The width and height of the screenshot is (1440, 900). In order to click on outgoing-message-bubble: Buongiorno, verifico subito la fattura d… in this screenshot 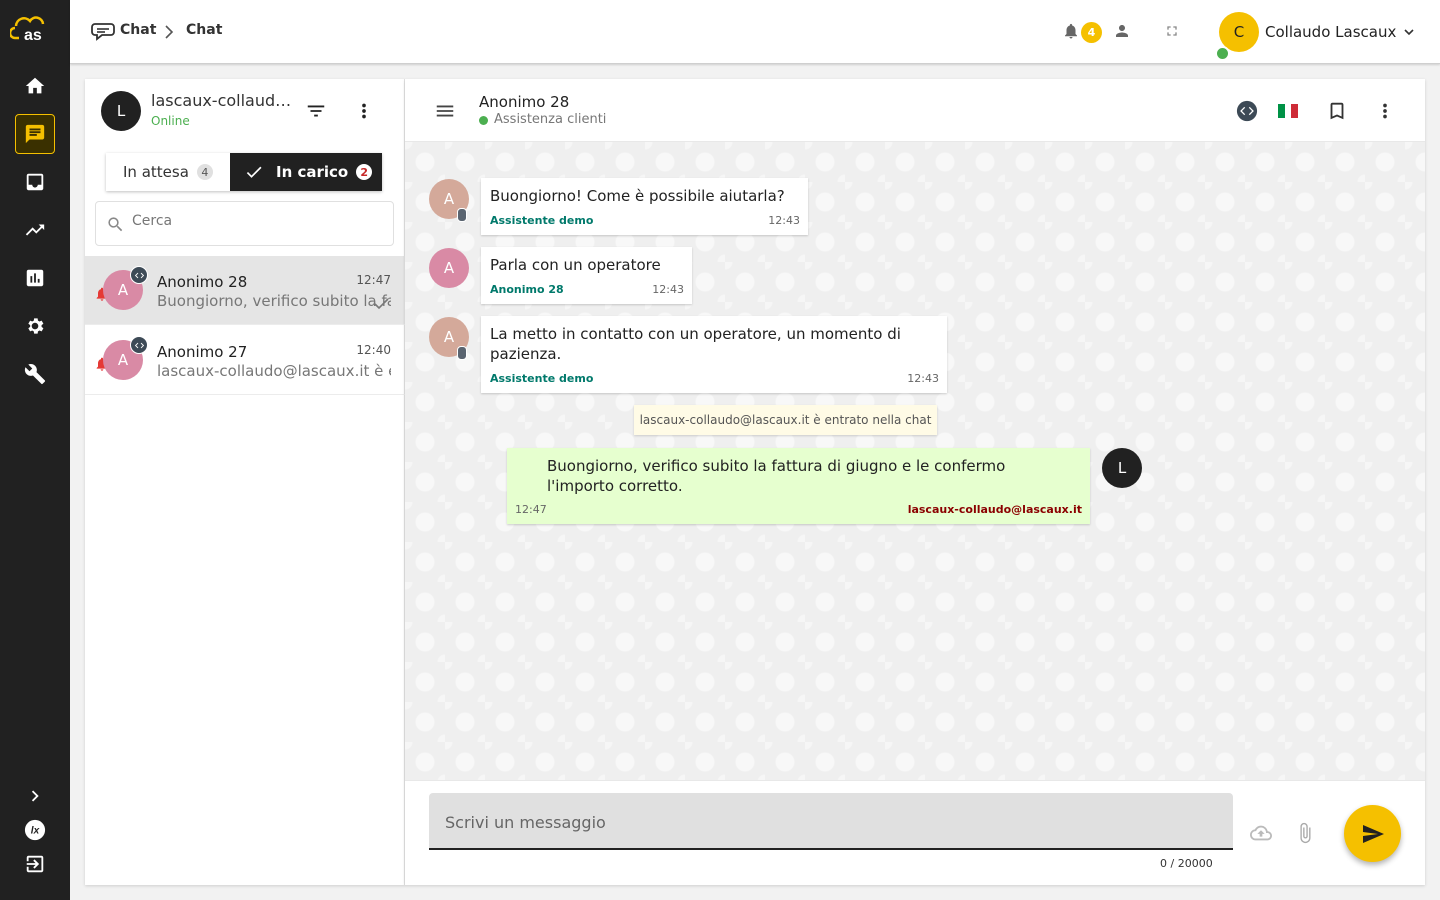, I will do `click(798, 486)`.